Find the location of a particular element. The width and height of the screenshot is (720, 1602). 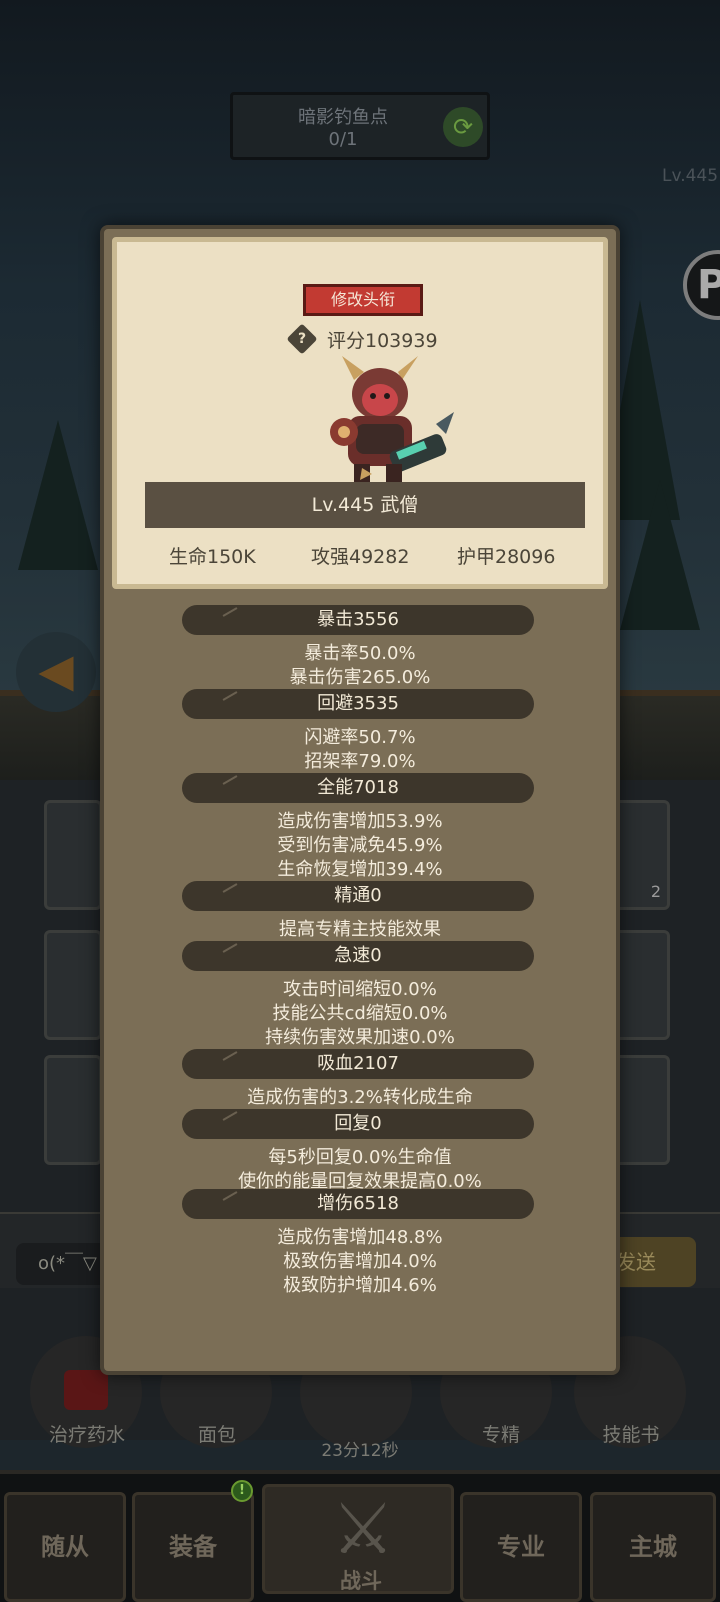

stat-hp: 生命150K is located at coordinates (212, 557).